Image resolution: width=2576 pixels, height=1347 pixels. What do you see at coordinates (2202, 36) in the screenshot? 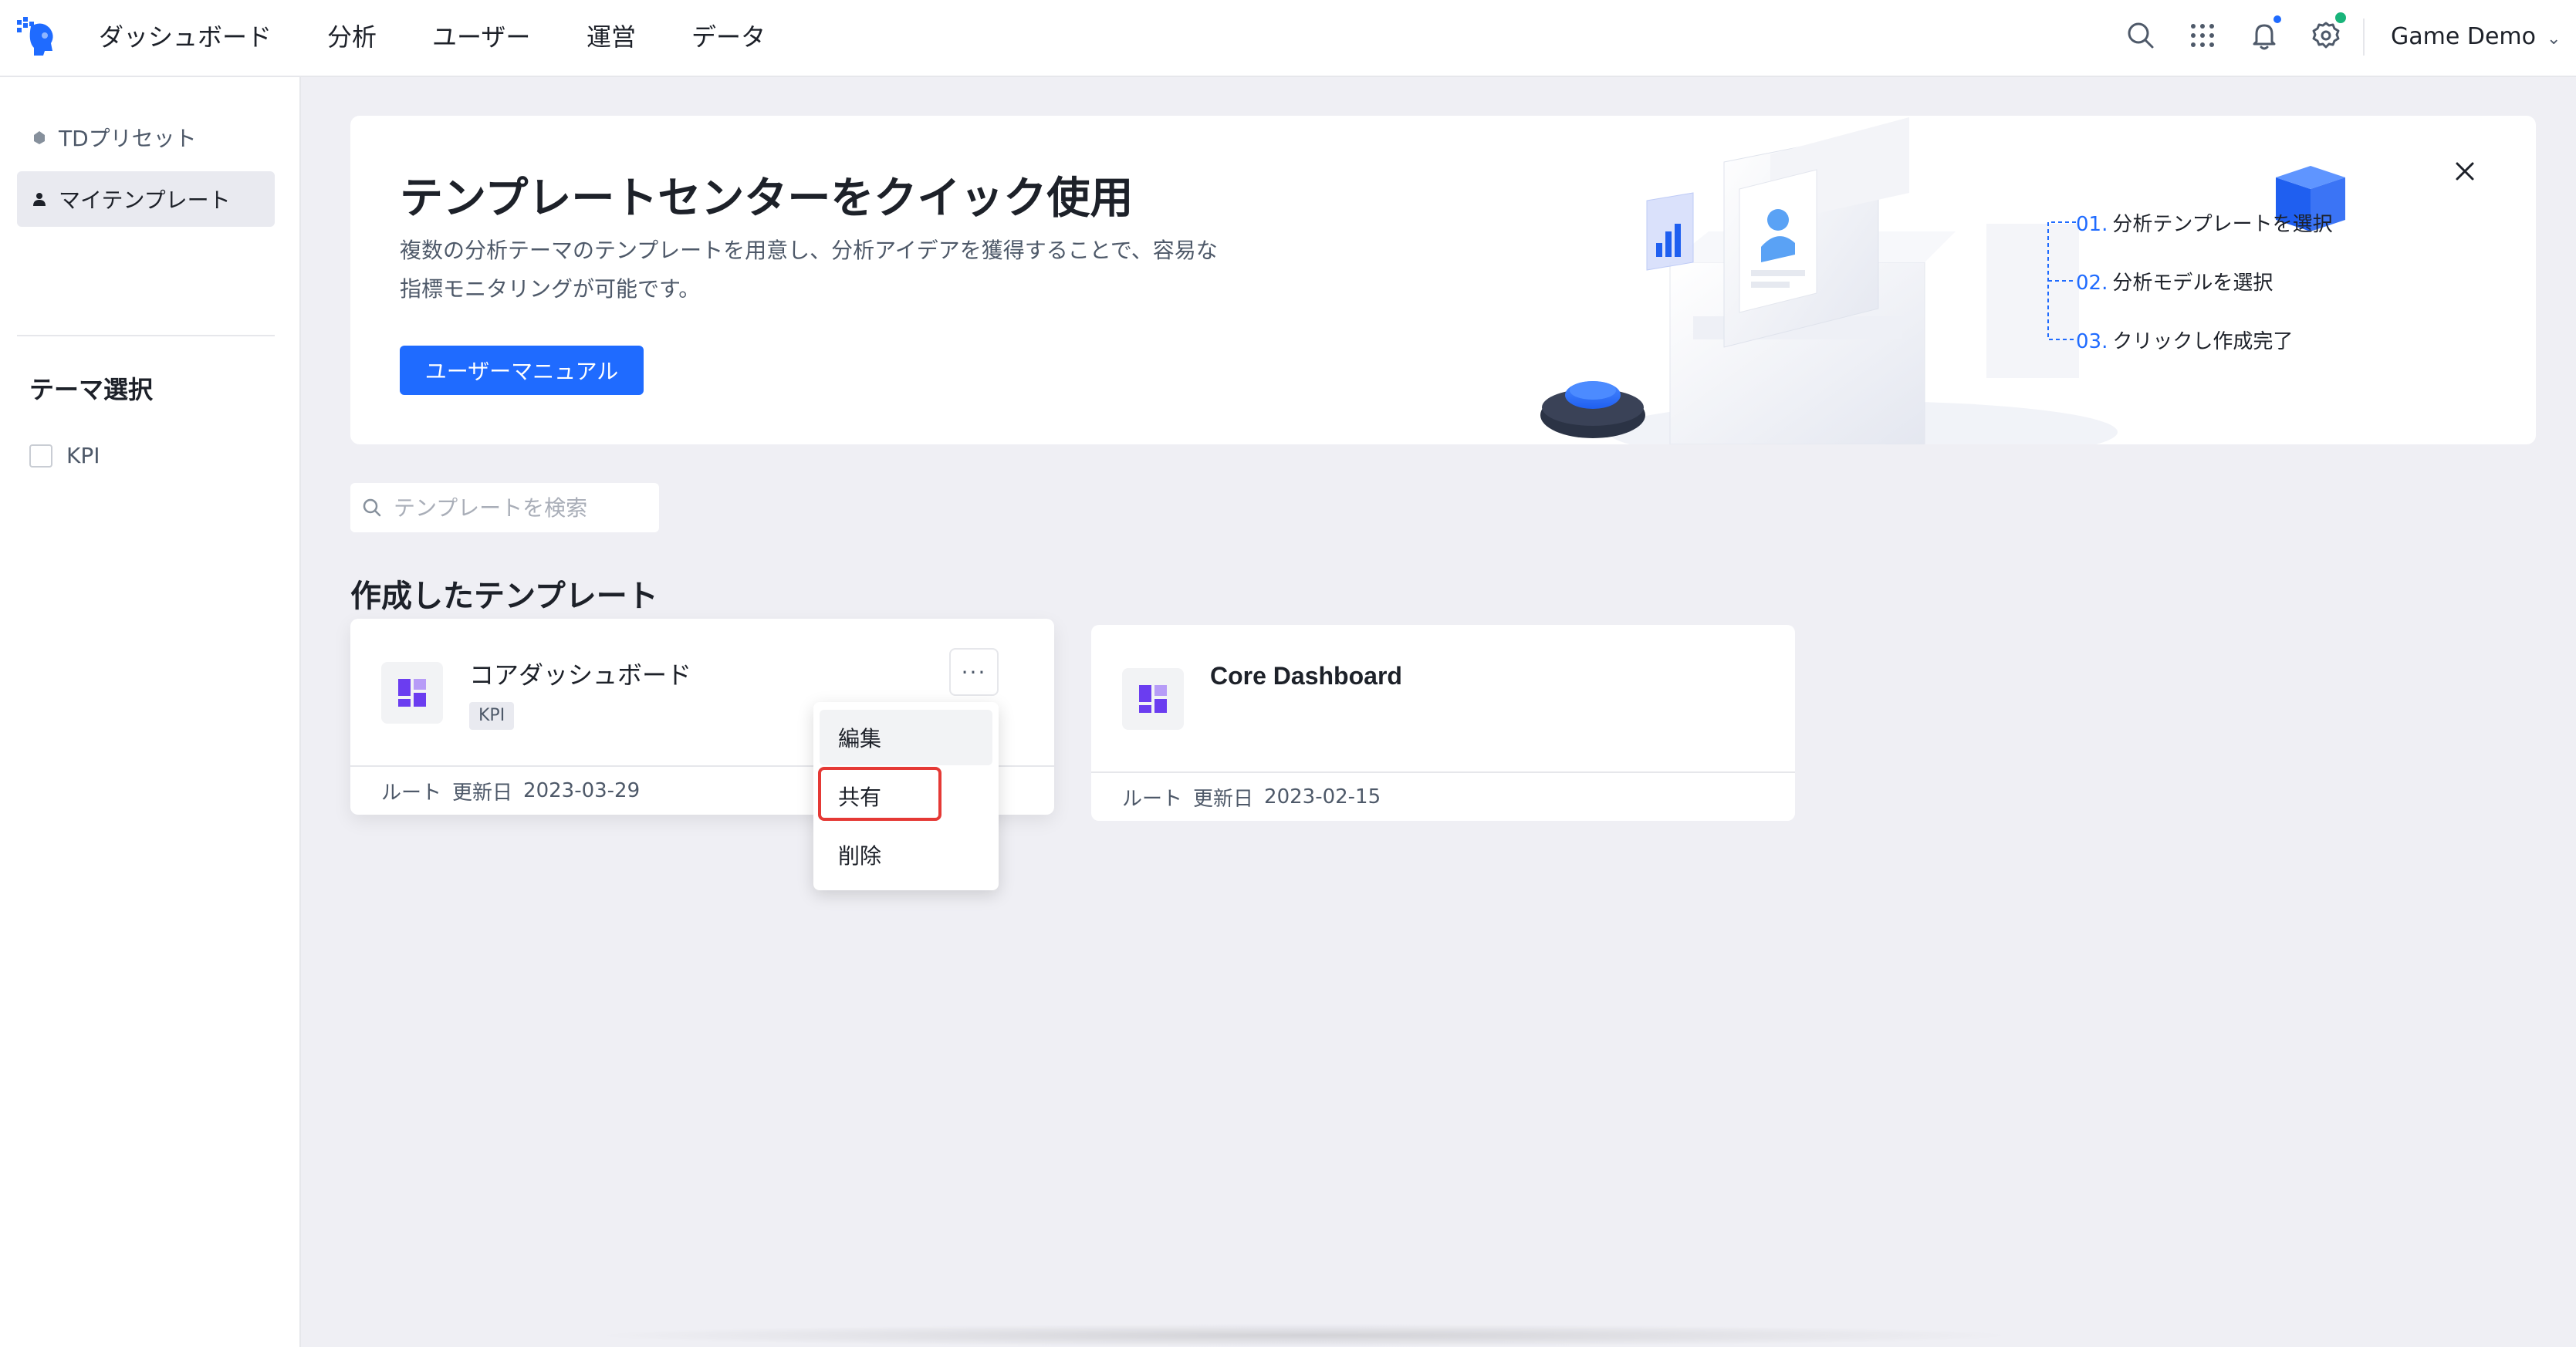
I see `apps-grid-icon` at bounding box center [2202, 36].